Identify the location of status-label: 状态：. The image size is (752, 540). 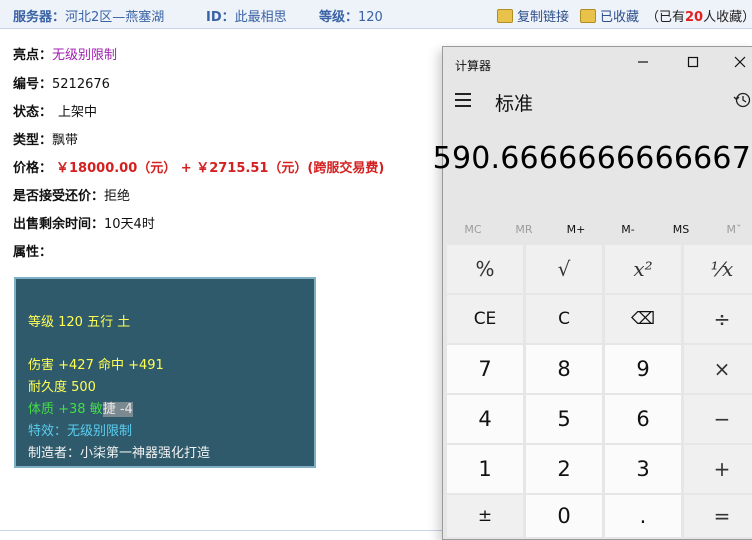
(33, 112).